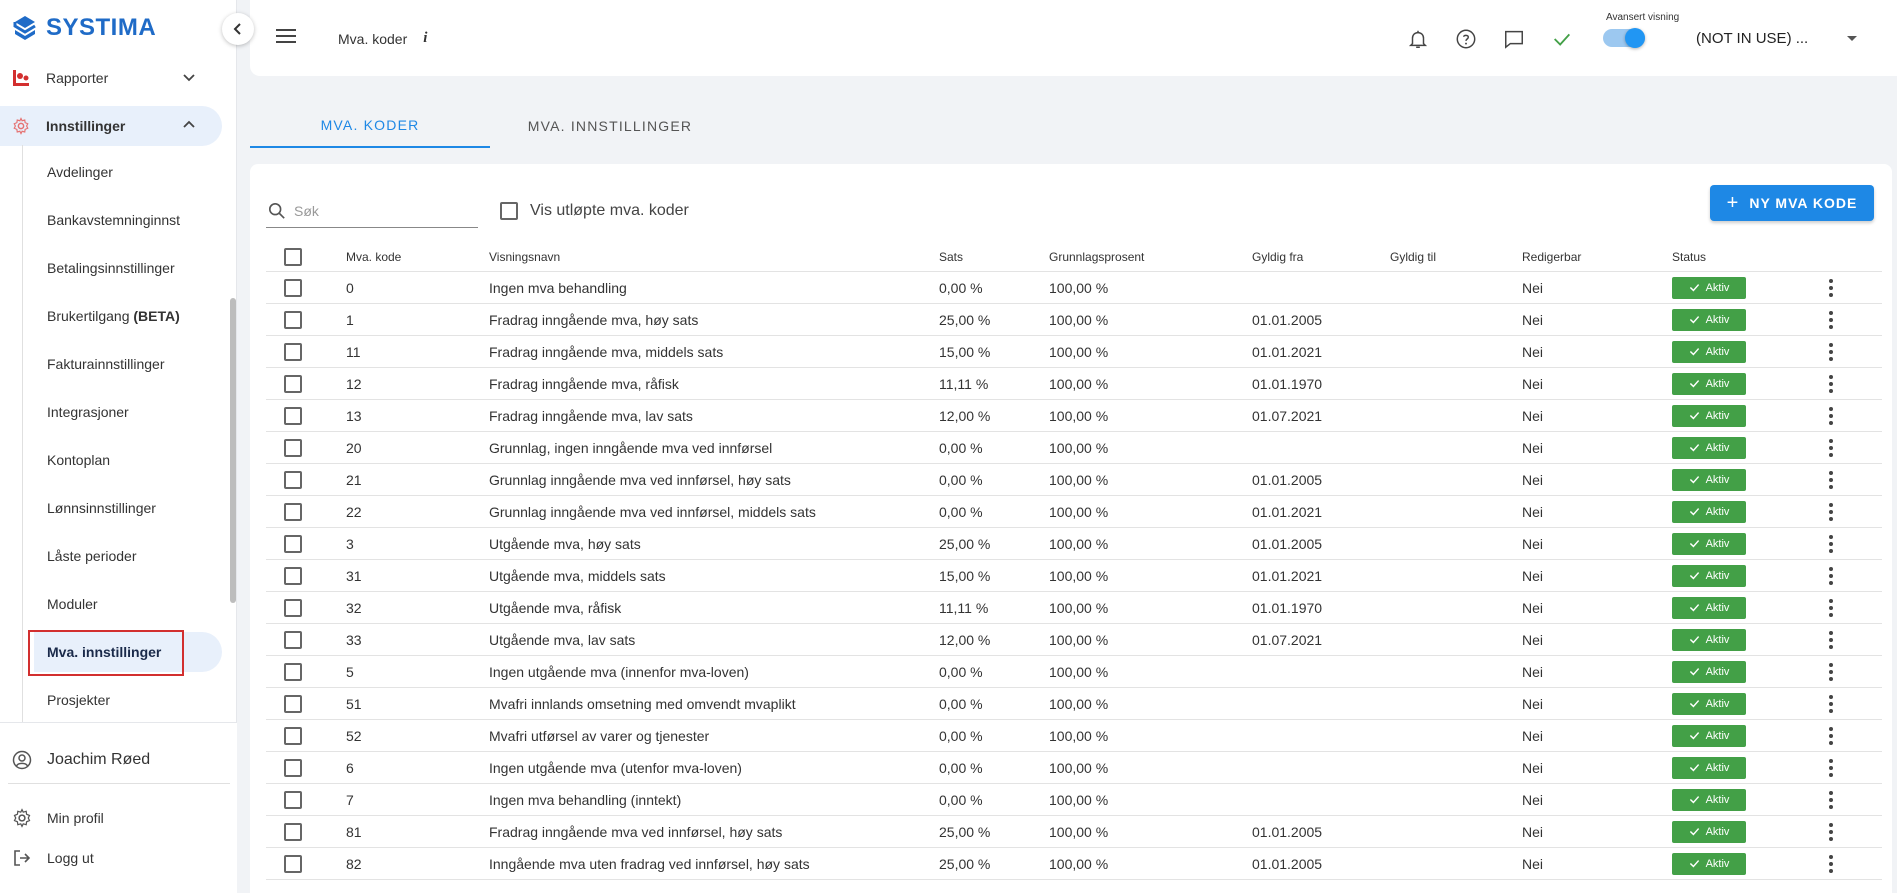 Image resolution: width=1897 pixels, height=893 pixels. I want to click on min-profil-link: Min profil, so click(115, 818).